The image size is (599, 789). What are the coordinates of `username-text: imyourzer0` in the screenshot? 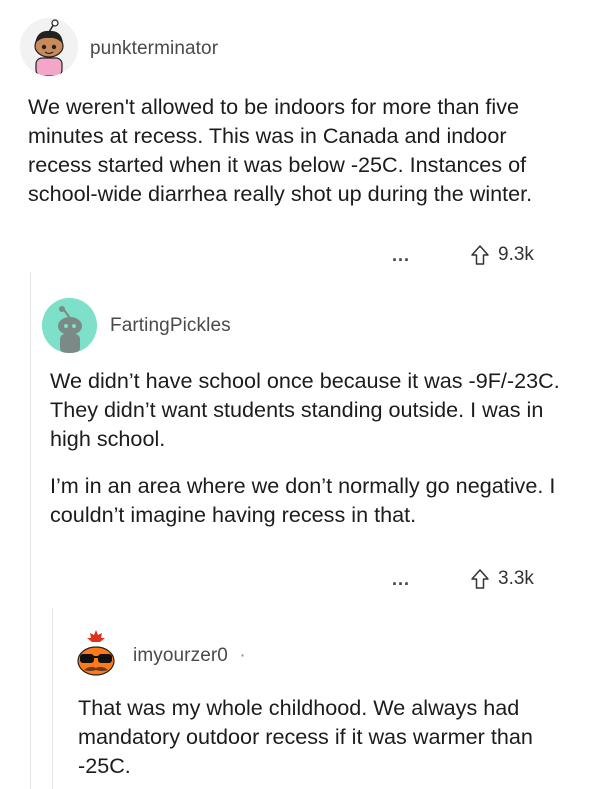 It's located at (180, 655).